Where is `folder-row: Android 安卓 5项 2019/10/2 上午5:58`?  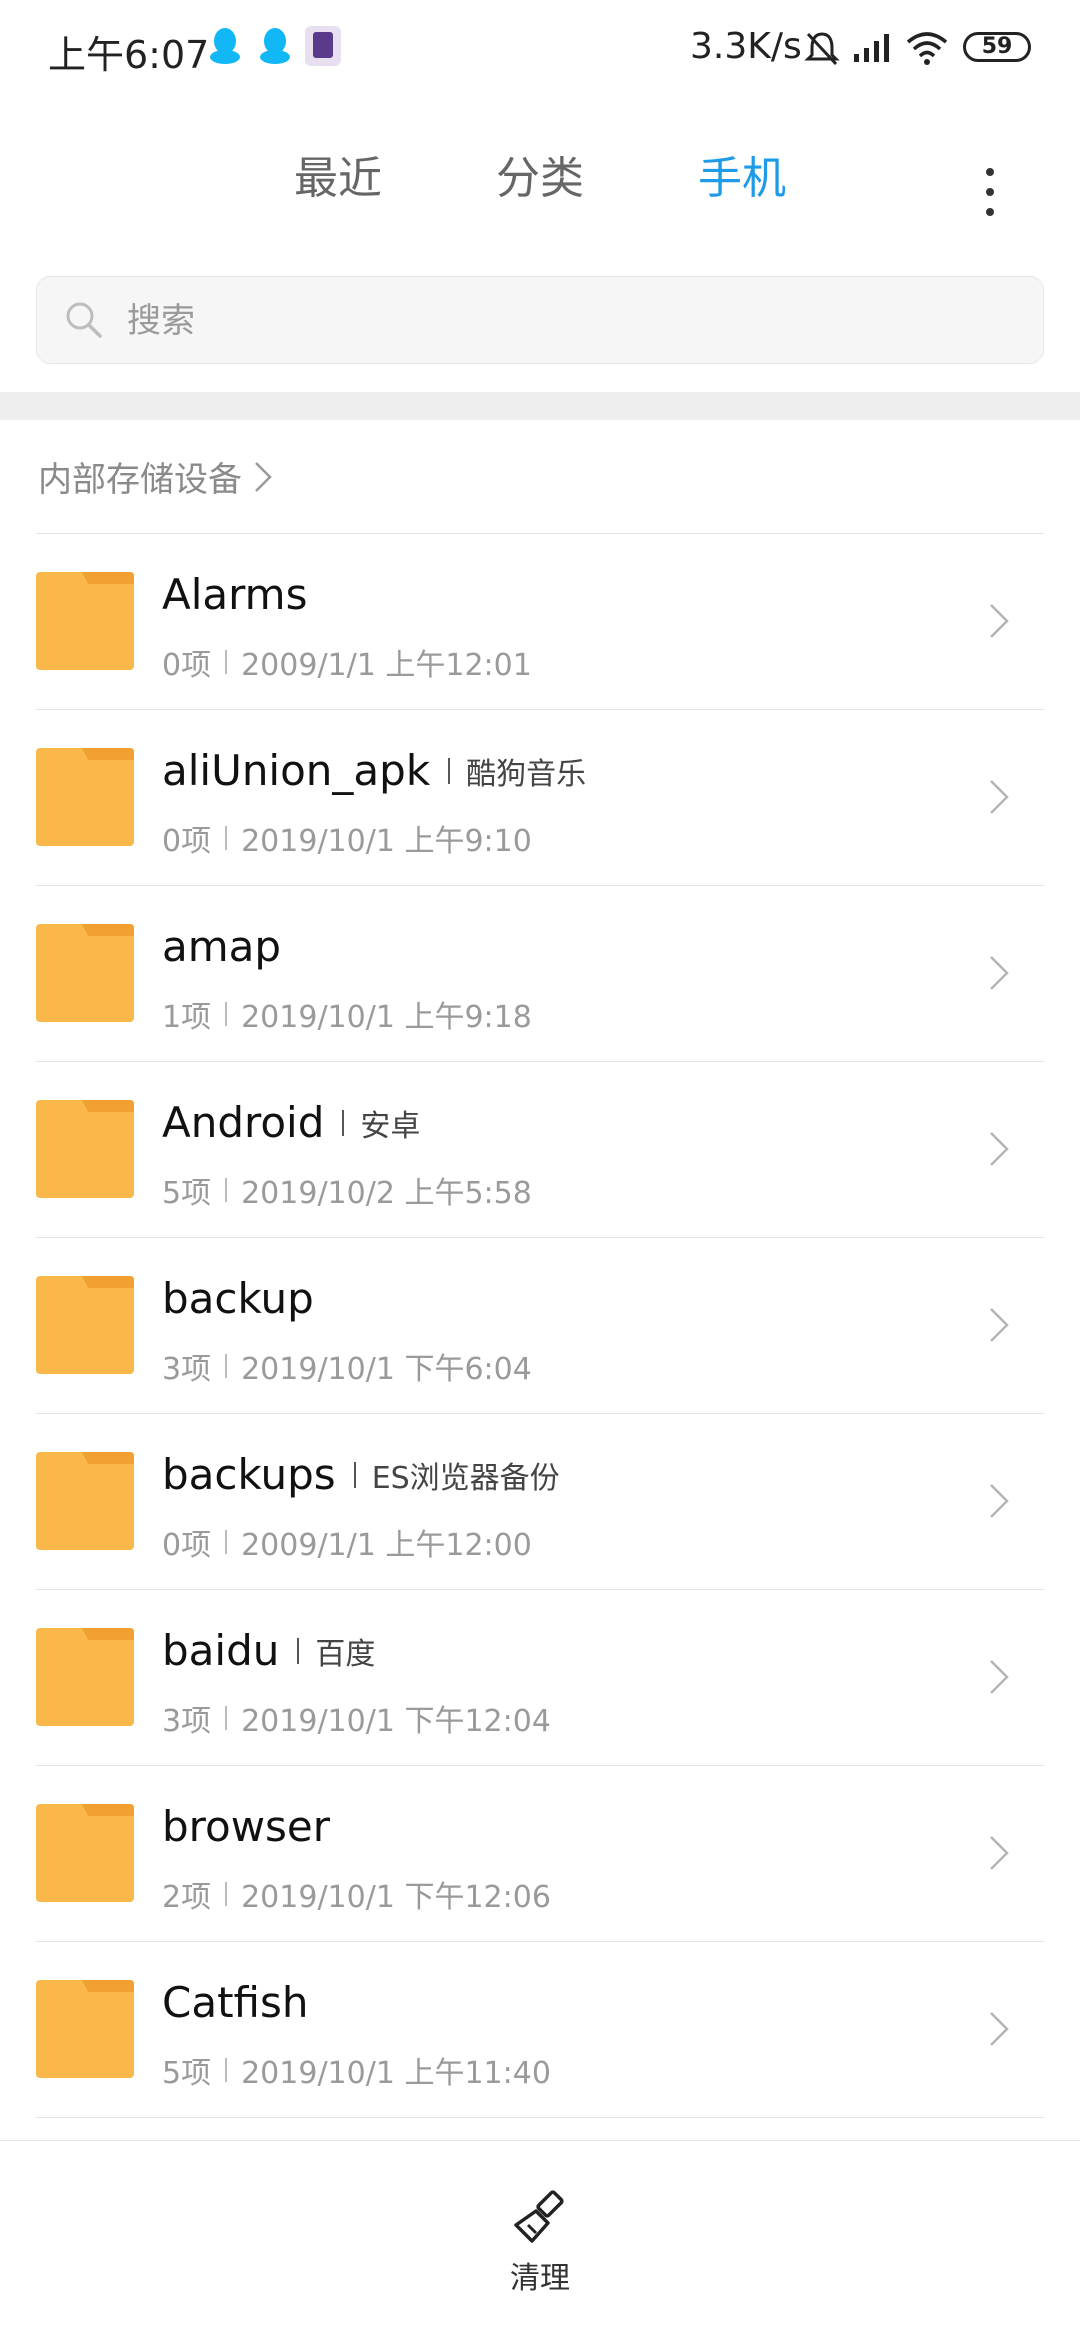
folder-row: Android 安卓 5项 2019/10/2 上午5:58 is located at coordinates (540, 1150).